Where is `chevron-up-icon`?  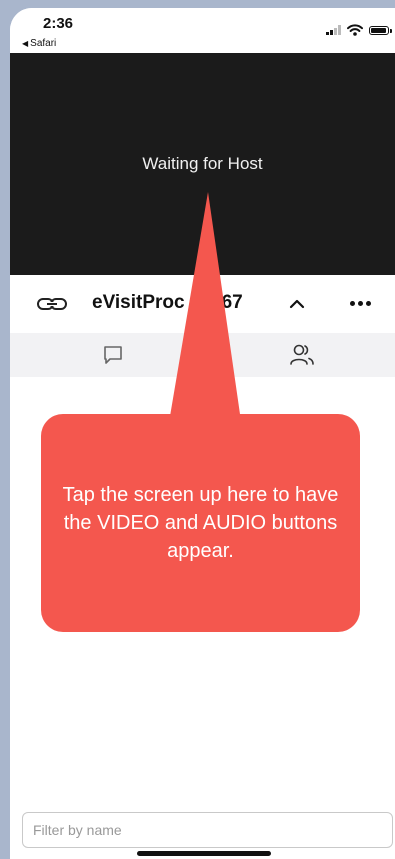
chevron-up-icon is located at coordinates (297, 304).